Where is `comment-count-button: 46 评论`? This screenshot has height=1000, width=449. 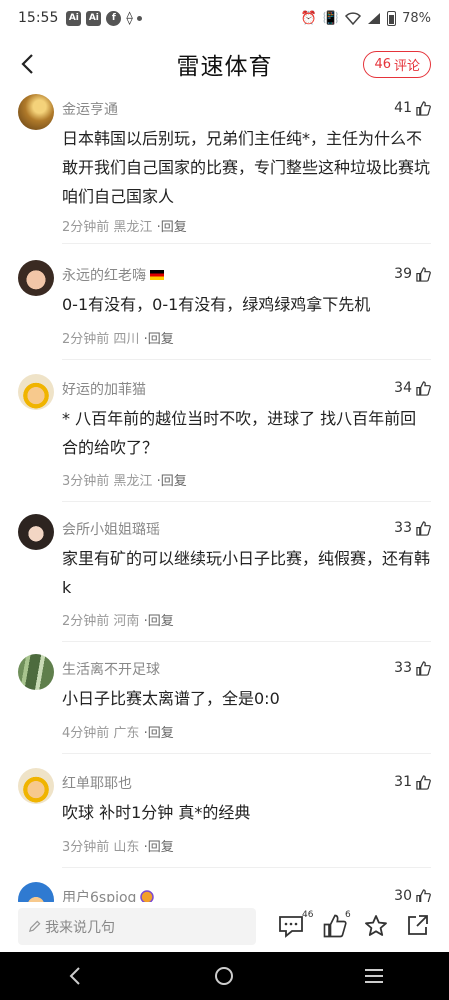 comment-count-button: 46 评论 is located at coordinates (397, 64).